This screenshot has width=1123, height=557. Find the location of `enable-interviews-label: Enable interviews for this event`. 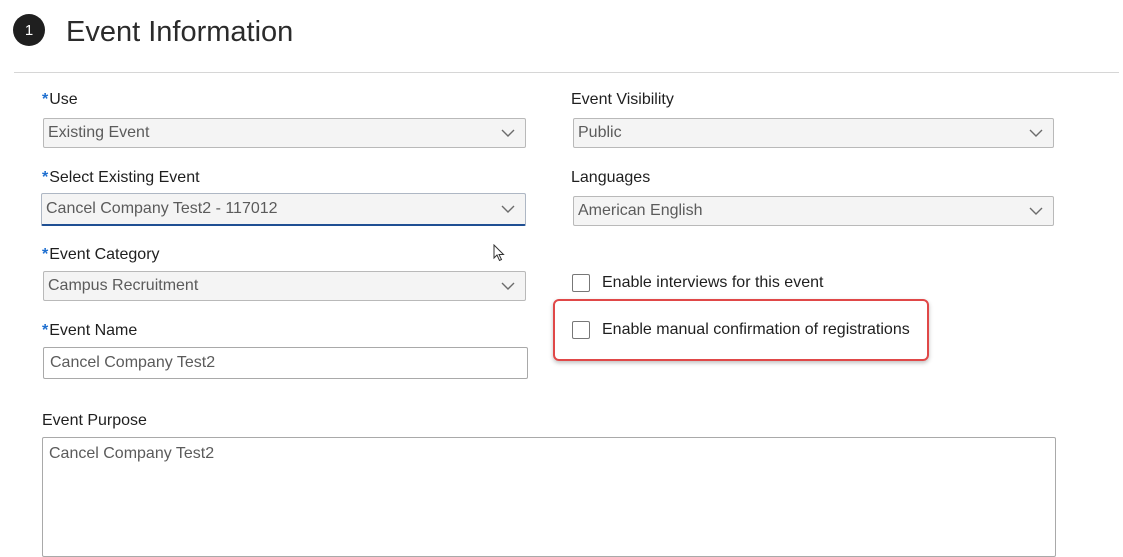

enable-interviews-label: Enable interviews for this event is located at coordinates (713, 282).